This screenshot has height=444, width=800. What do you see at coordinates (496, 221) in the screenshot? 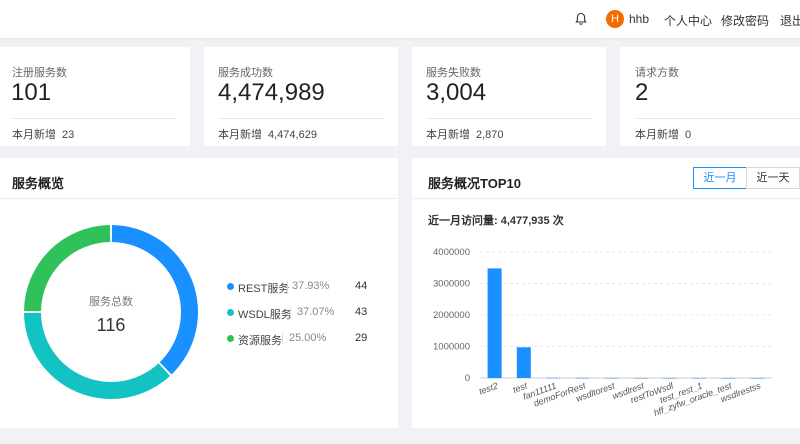
I see `visits-summary: 近一月访问量: 4,477,935 次` at bounding box center [496, 221].